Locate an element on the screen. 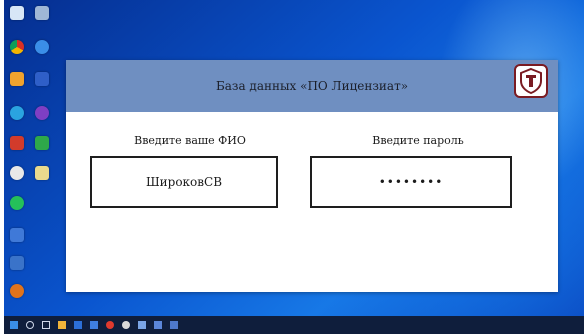 This screenshot has width=584, height=334. desktop-icon-whatsapp is located at coordinates (17, 208).